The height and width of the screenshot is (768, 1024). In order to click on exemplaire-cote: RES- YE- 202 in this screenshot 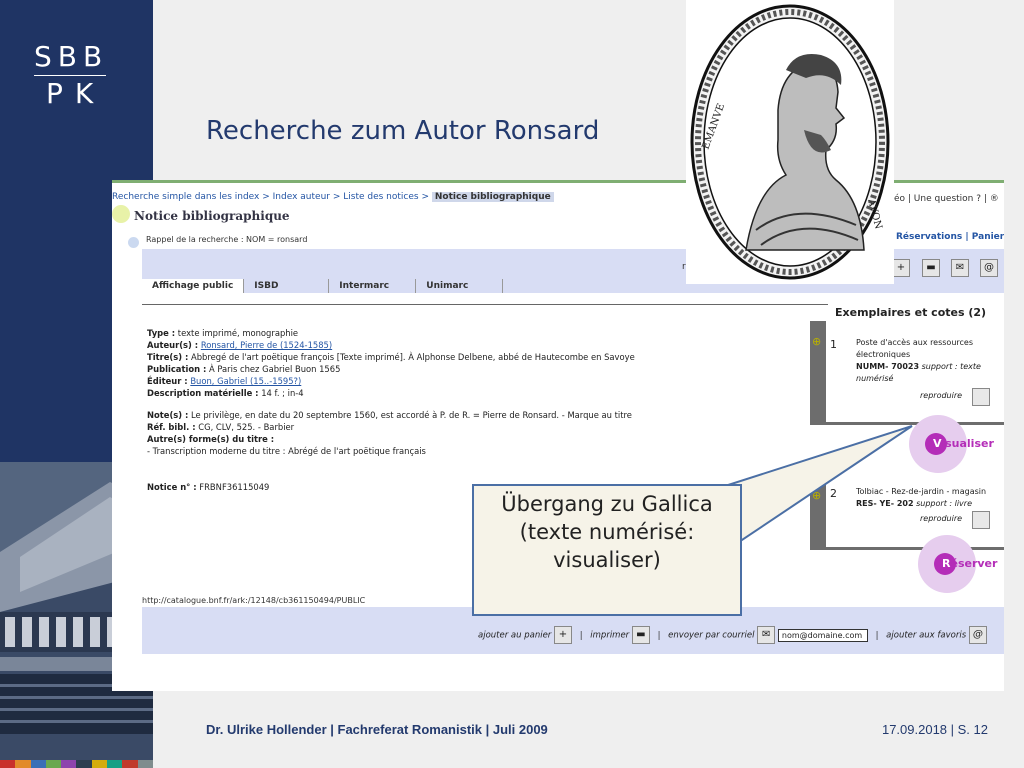, I will do `click(885, 503)`.